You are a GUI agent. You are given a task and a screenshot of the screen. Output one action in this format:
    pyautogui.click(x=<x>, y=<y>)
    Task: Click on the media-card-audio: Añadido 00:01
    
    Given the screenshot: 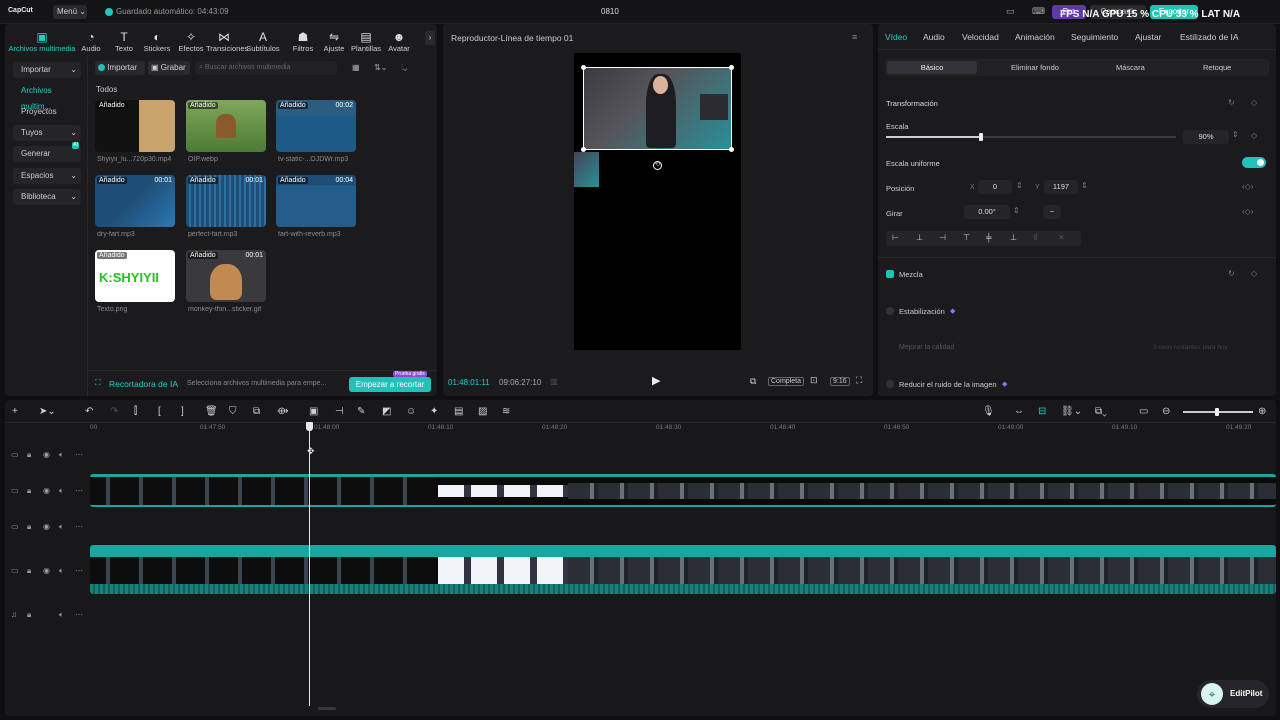 What is the action you would take?
    pyautogui.click(x=135, y=201)
    